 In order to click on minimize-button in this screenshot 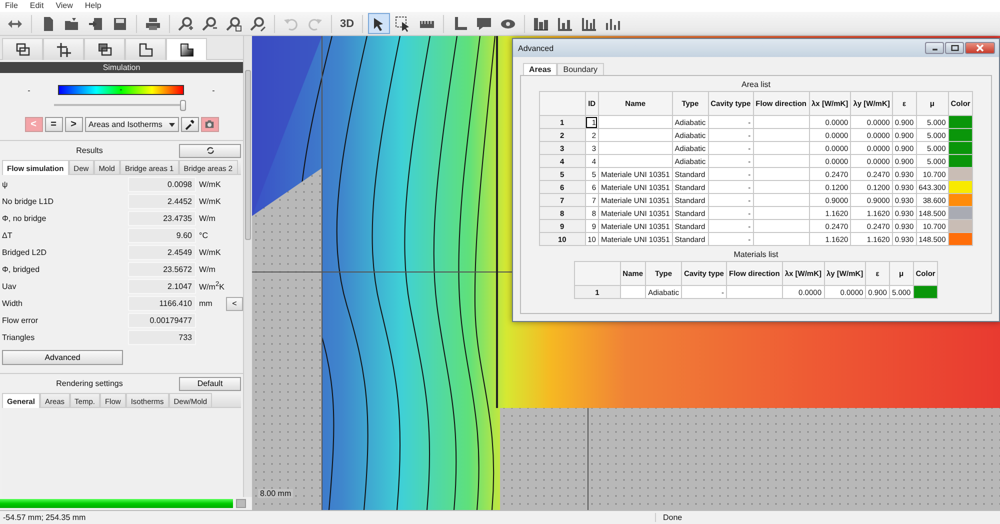, I will do `click(934, 48)`.